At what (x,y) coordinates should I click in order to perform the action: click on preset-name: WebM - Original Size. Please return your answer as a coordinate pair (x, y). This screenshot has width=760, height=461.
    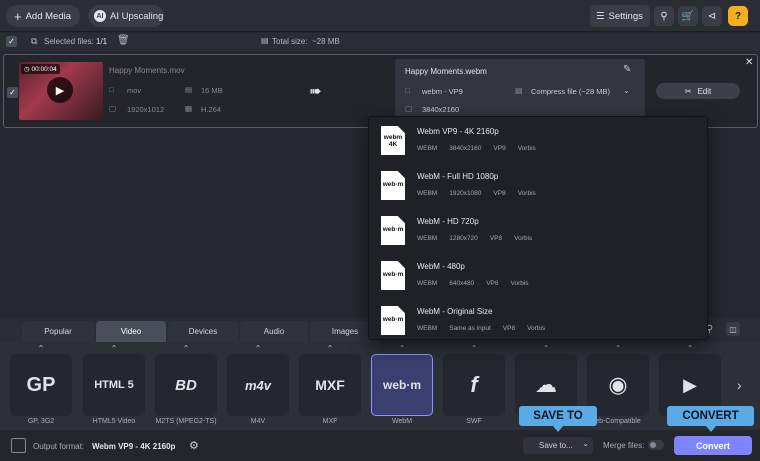
    Looking at the image, I should click on (455, 311).